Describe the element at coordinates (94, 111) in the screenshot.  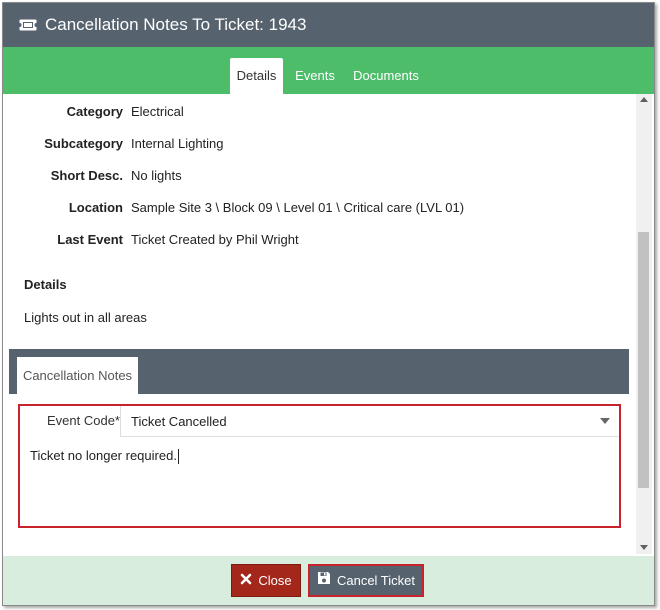
I see `field-label: Category` at that location.